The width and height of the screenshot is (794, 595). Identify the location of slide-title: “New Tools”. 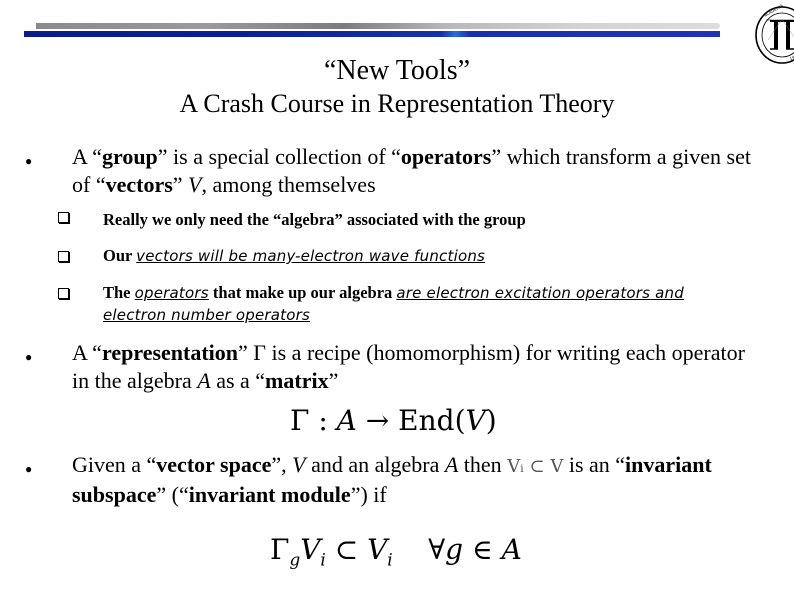
(397, 70).